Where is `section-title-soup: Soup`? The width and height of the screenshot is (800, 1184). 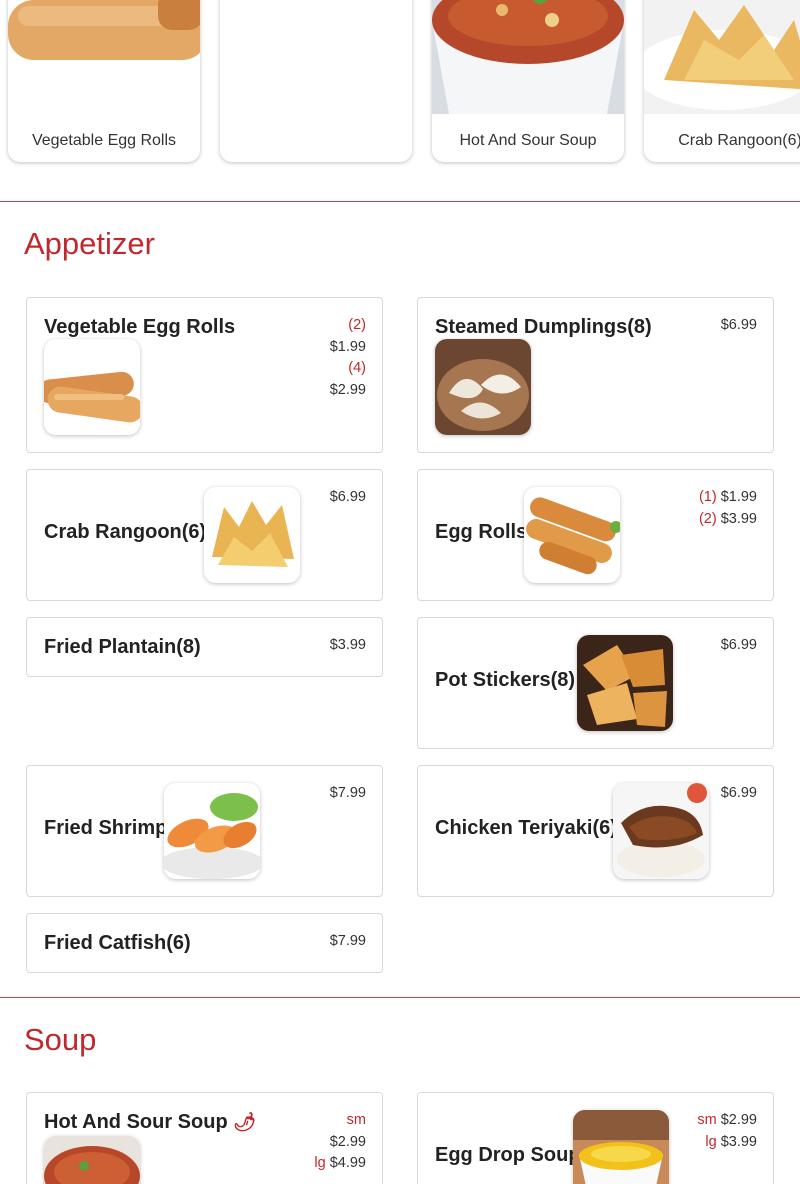
section-title-soup: Soup is located at coordinates (60, 1039).